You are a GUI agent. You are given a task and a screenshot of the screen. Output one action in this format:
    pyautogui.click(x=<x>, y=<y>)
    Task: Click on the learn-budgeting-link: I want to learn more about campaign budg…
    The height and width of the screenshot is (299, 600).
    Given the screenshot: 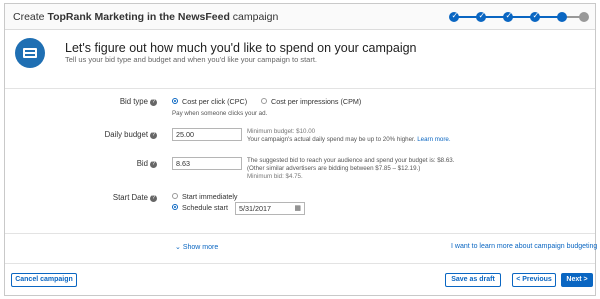 What is the action you would take?
    pyautogui.click(x=524, y=246)
    